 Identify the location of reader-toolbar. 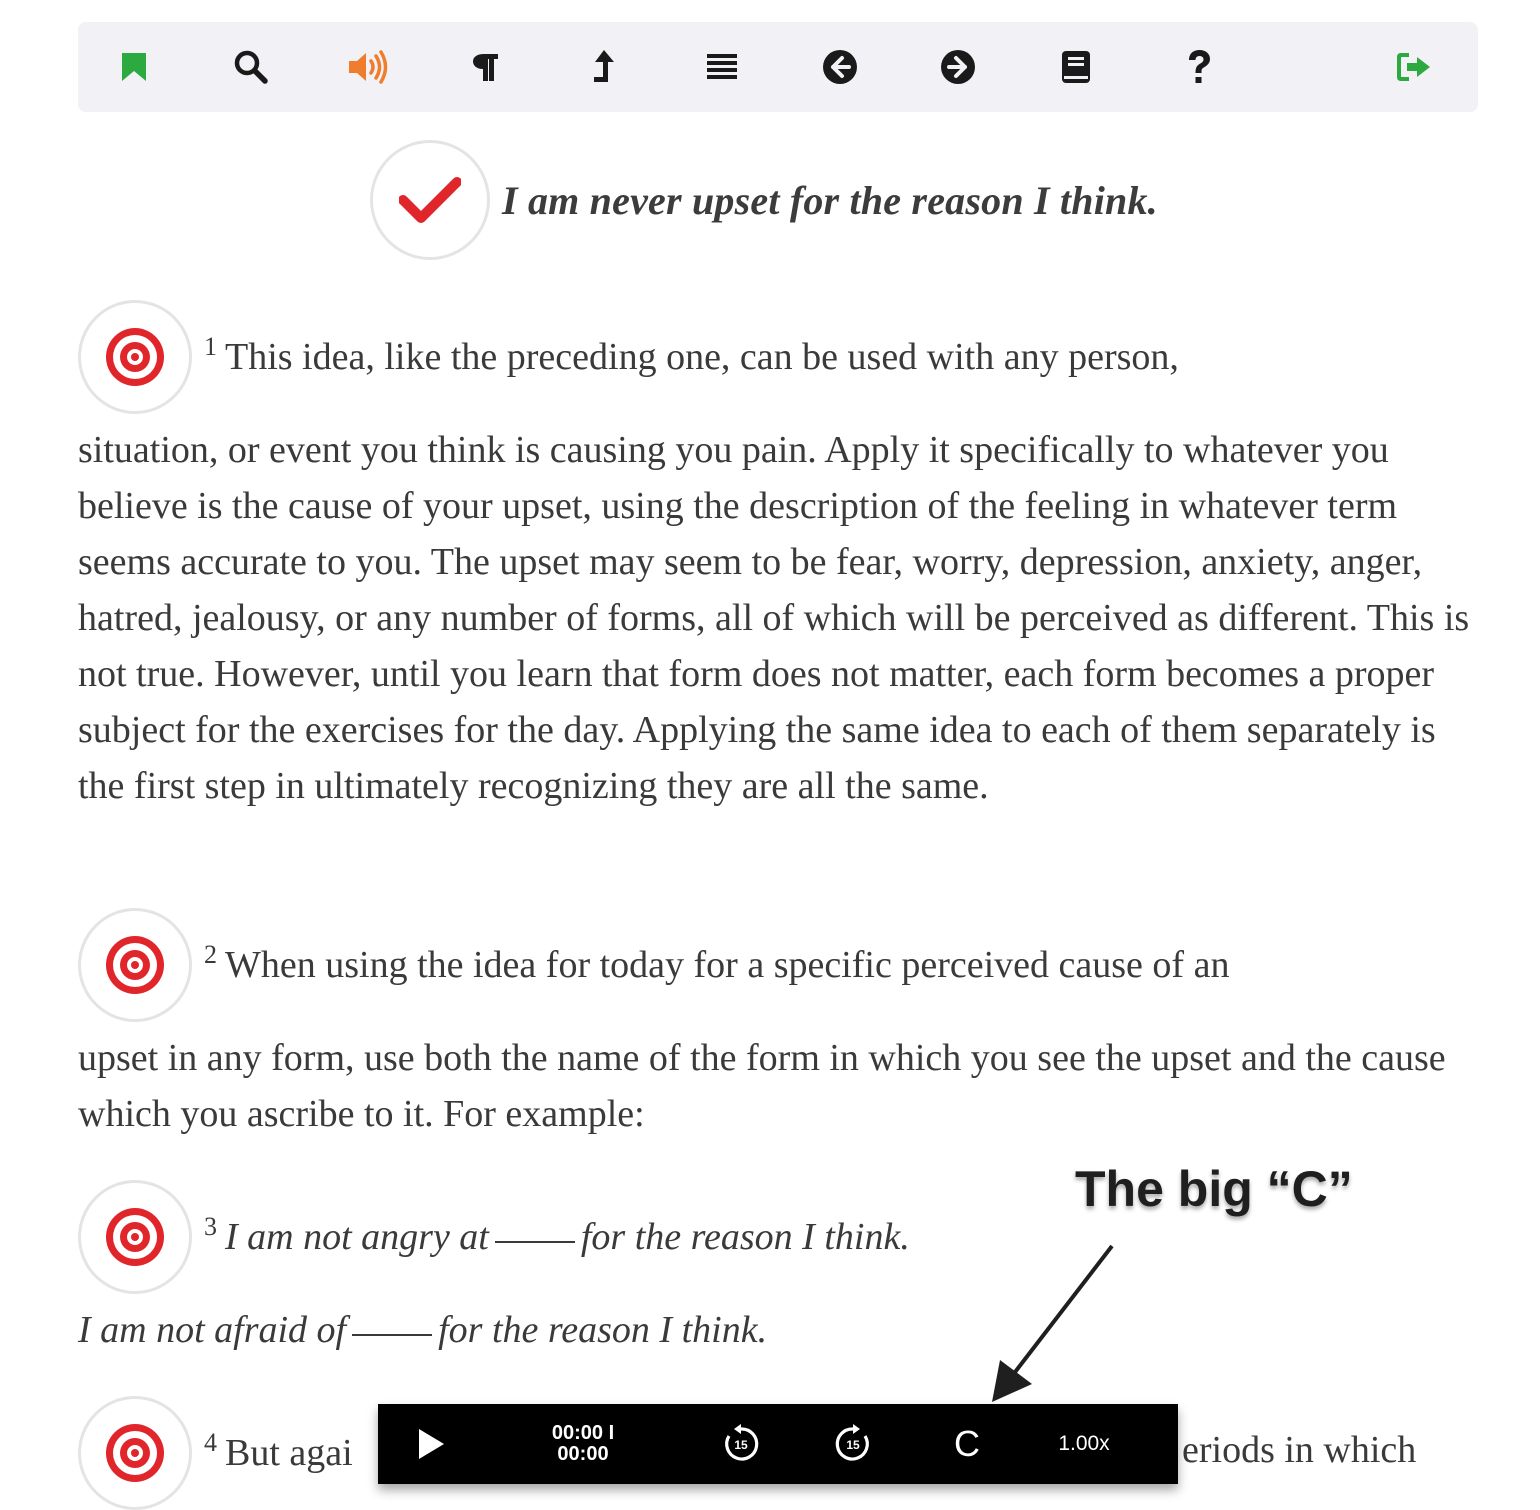
(778, 67).